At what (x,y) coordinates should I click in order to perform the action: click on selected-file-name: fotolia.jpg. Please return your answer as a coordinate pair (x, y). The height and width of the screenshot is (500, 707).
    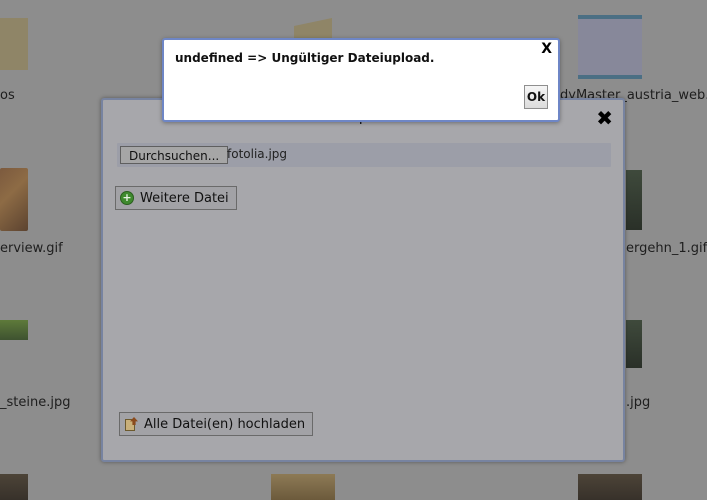
    Looking at the image, I should click on (257, 154).